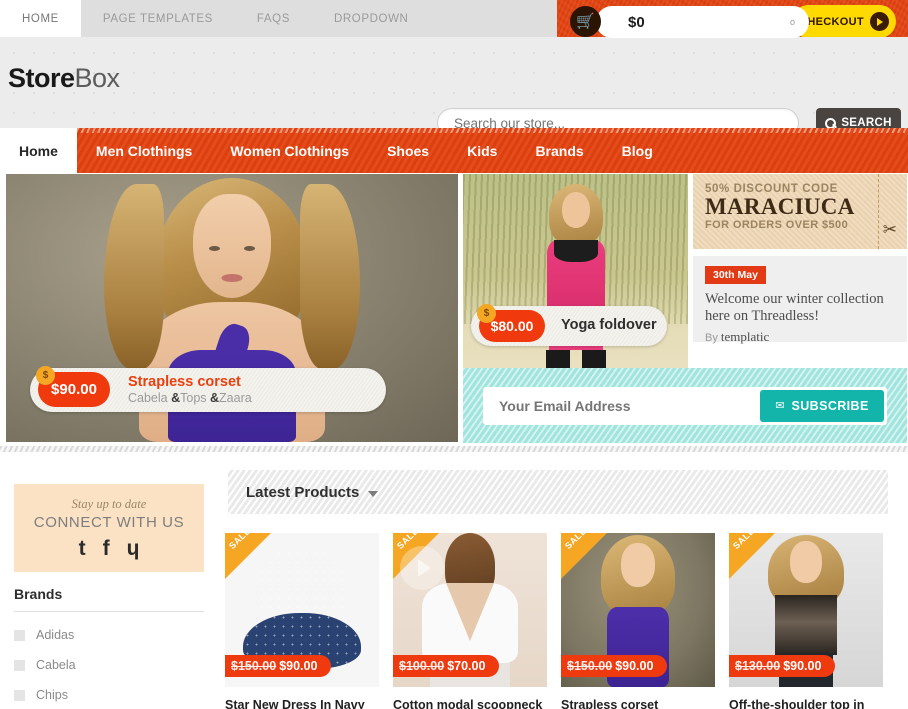 This screenshot has width=908, height=709. I want to click on product-card: SALE $150.00 $90.00 Strapless corset, so click(638, 621).